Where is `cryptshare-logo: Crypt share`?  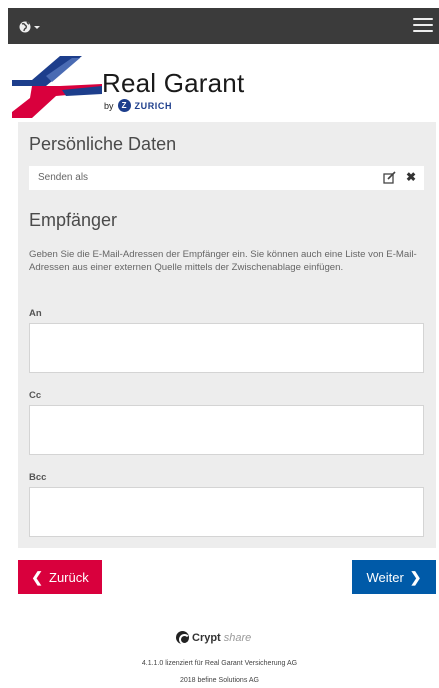 cryptshare-logo: Crypt share is located at coordinates (214, 638).